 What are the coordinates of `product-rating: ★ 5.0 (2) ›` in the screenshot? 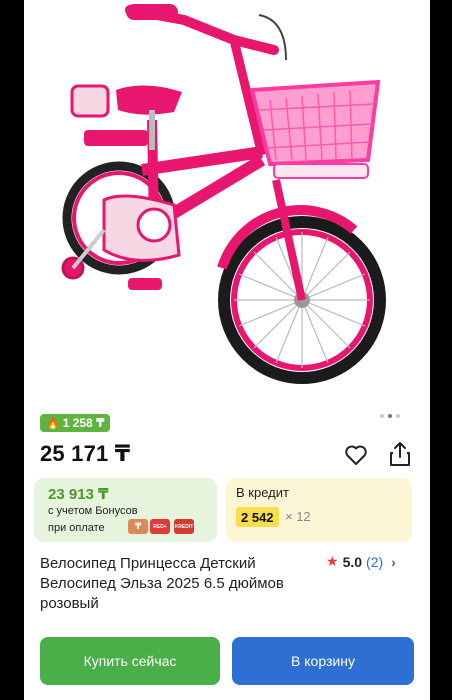 It's located at (361, 561).